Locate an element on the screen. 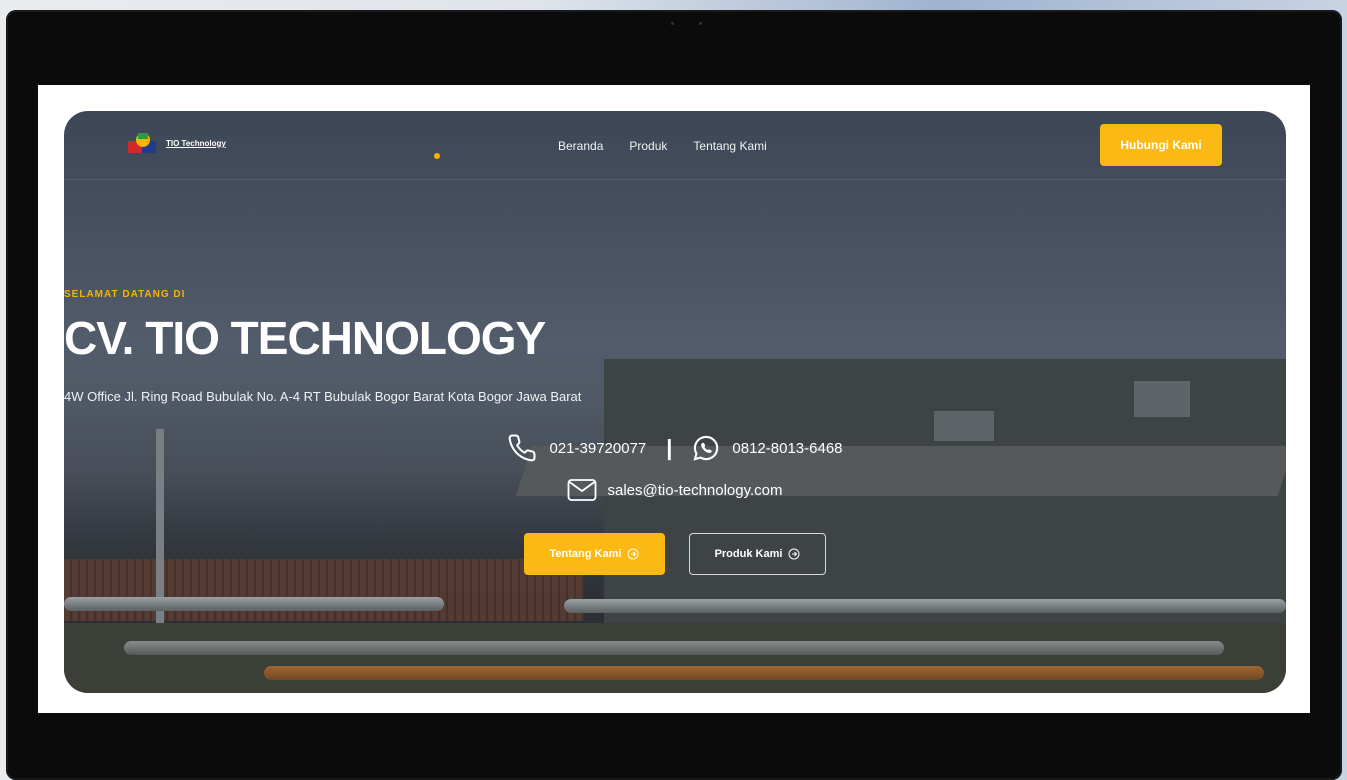 The width and height of the screenshot is (1347, 780). our-products-button: Produk Kami is located at coordinates (757, 554).